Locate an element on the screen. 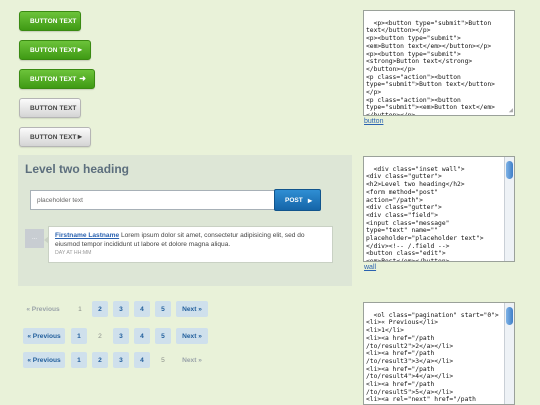 The image size is (540, 405). author-link: Firstname Lastname is located at coordinates (87, 235).